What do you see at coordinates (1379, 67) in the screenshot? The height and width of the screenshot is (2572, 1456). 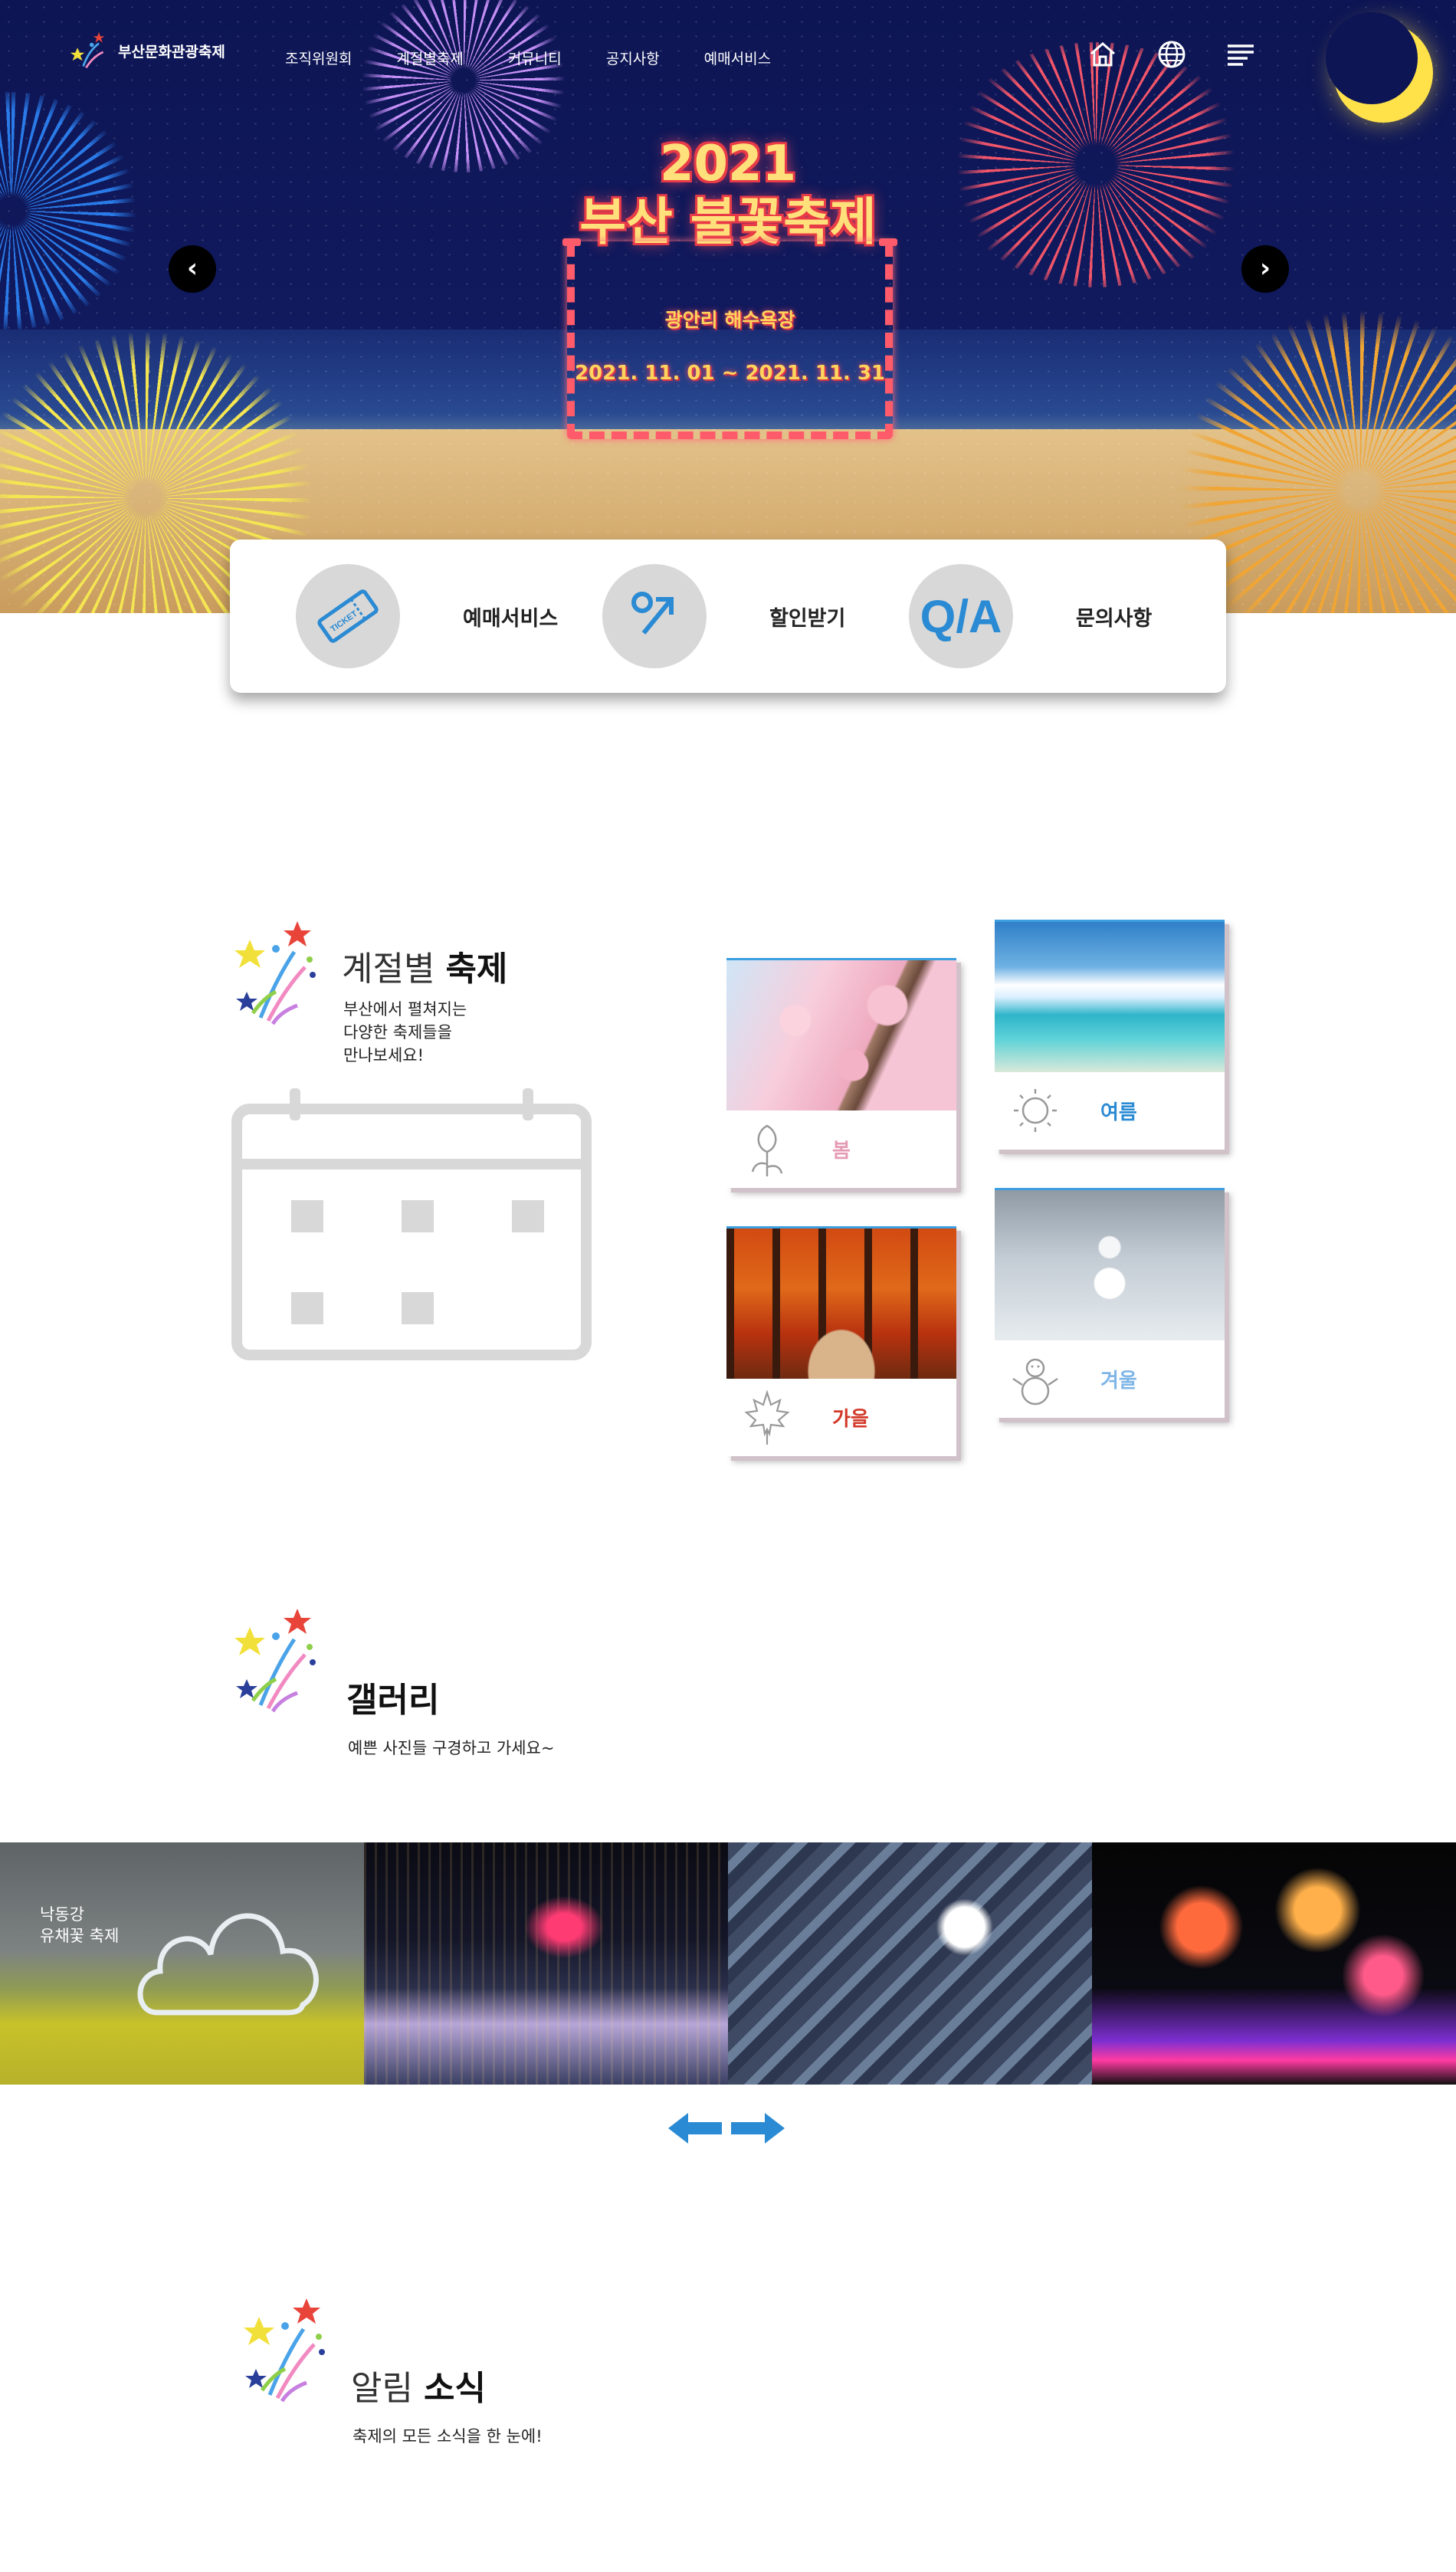 I see `moon-icon` at bounding box center [1379, 67].